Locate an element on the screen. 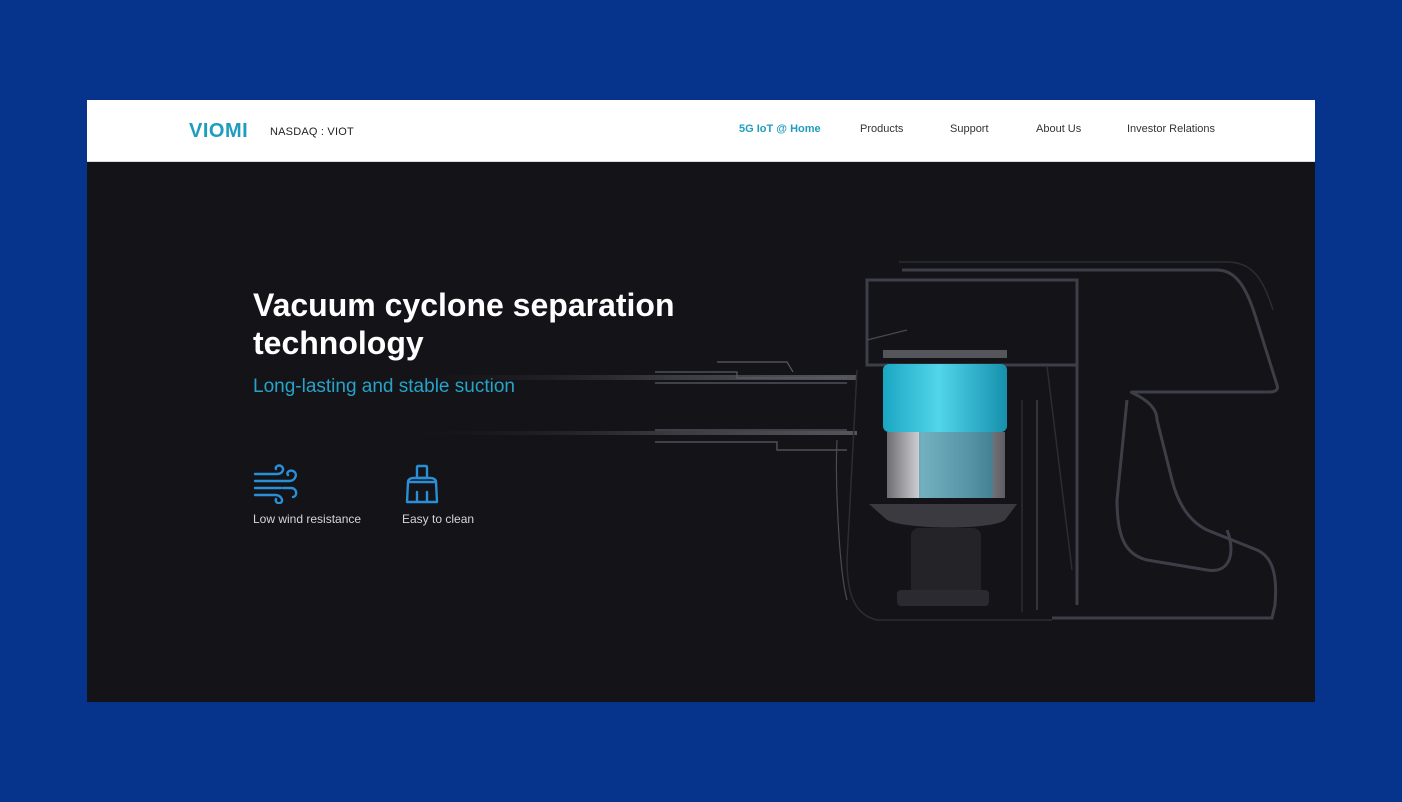 Image resolution: width=1402 pixels, height=802 pixels. nav-5g-iot-home: 5G IoT @ Home is located at coordinates (780, 129).